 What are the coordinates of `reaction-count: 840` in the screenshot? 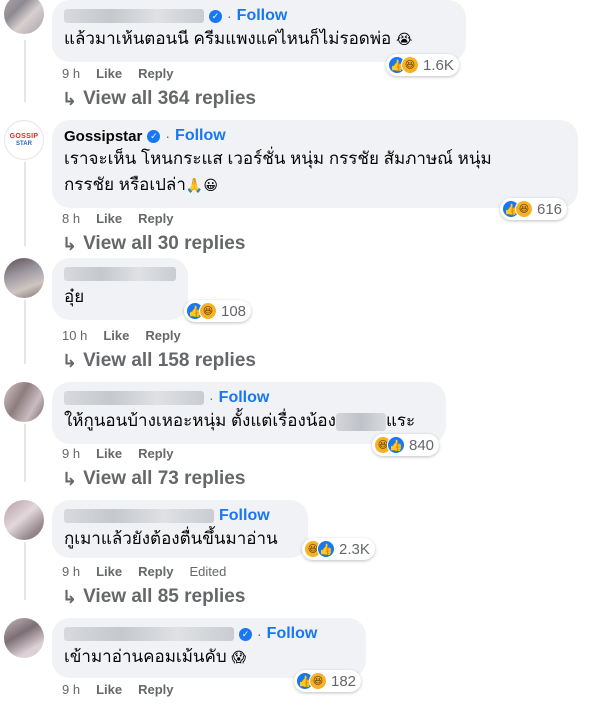 It's located at (422, 445).